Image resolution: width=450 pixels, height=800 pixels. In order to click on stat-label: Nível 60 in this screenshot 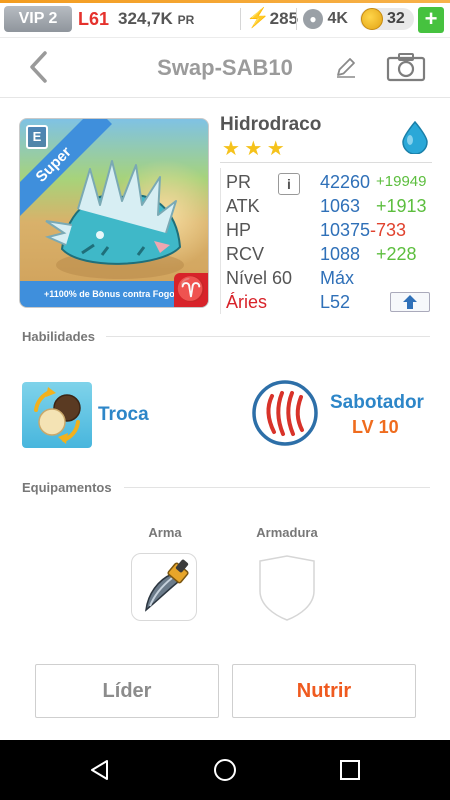, I will do `click(259, 278)`.